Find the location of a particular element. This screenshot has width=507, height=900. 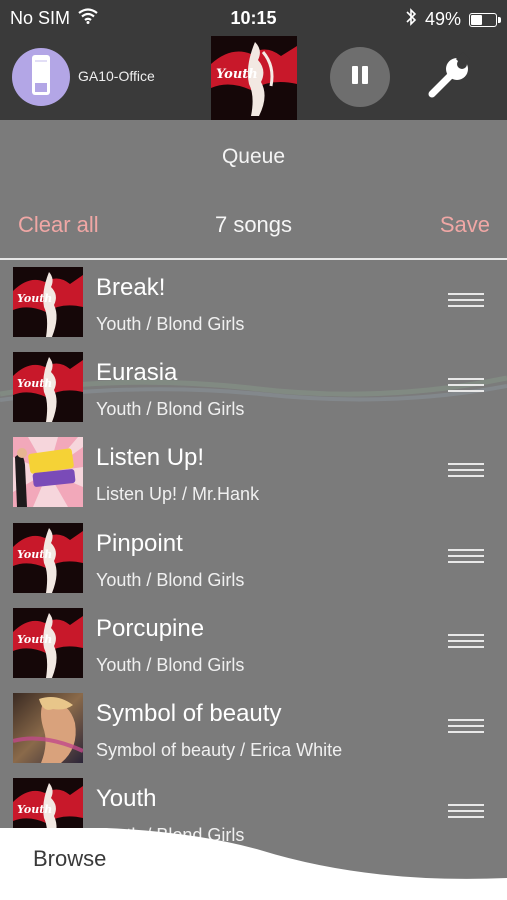

song-row: Youth Pinpoint Youth / Blond Girls is located at coordinates (253, 558).